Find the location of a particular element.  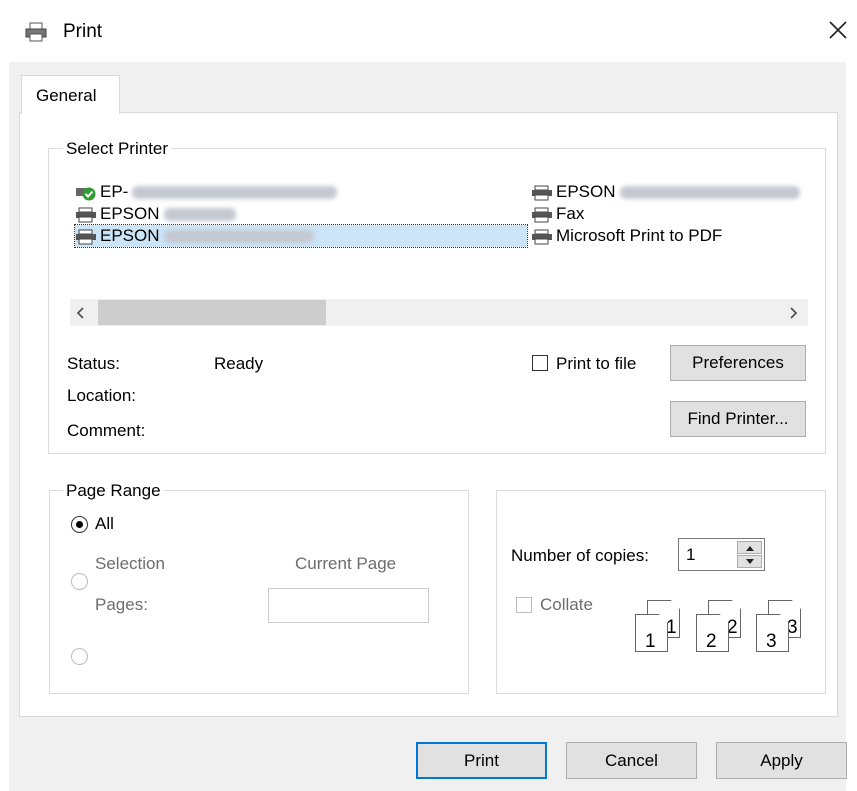

apply-button-label: Apply is located at coordinates (781, 760).